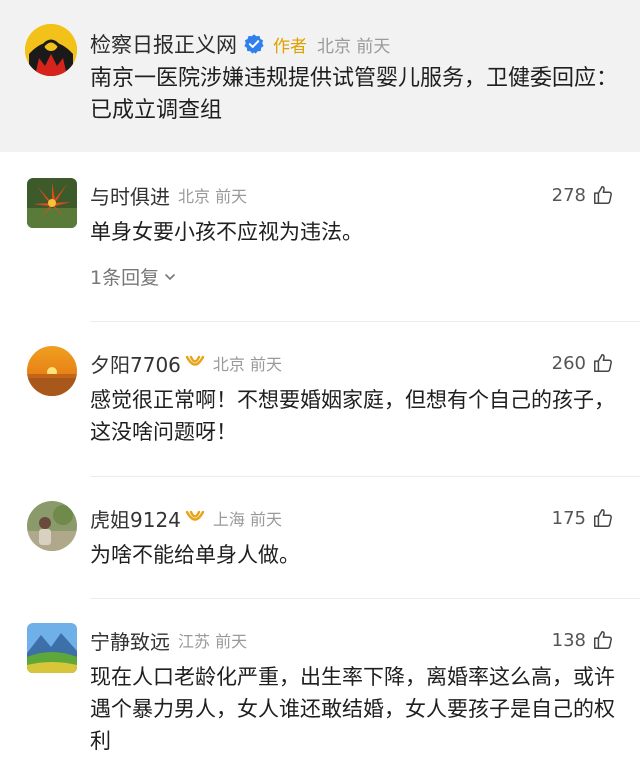 The width and height of the screenshot is (640, 774). What do you see at coordinates (125, 278) in the screenshot?
I see `replies-label: 1条回复` at bounding box center [125, 278].